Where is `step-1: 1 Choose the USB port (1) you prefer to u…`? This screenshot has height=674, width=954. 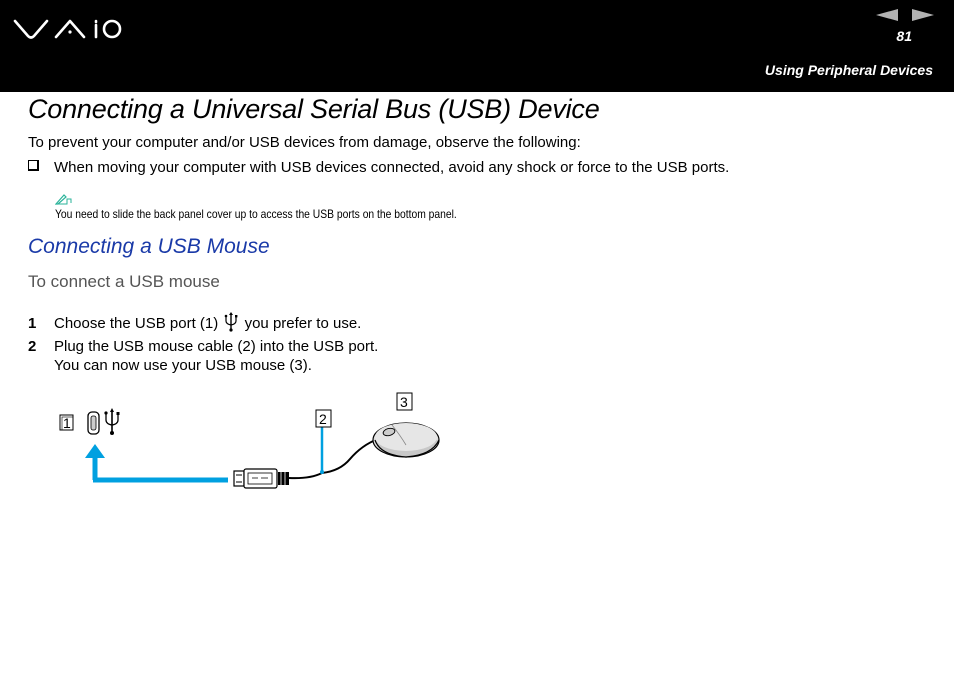 step-1: 1 Choose the USB port (1) you prefer to u… is located at coordinates (194, 322).